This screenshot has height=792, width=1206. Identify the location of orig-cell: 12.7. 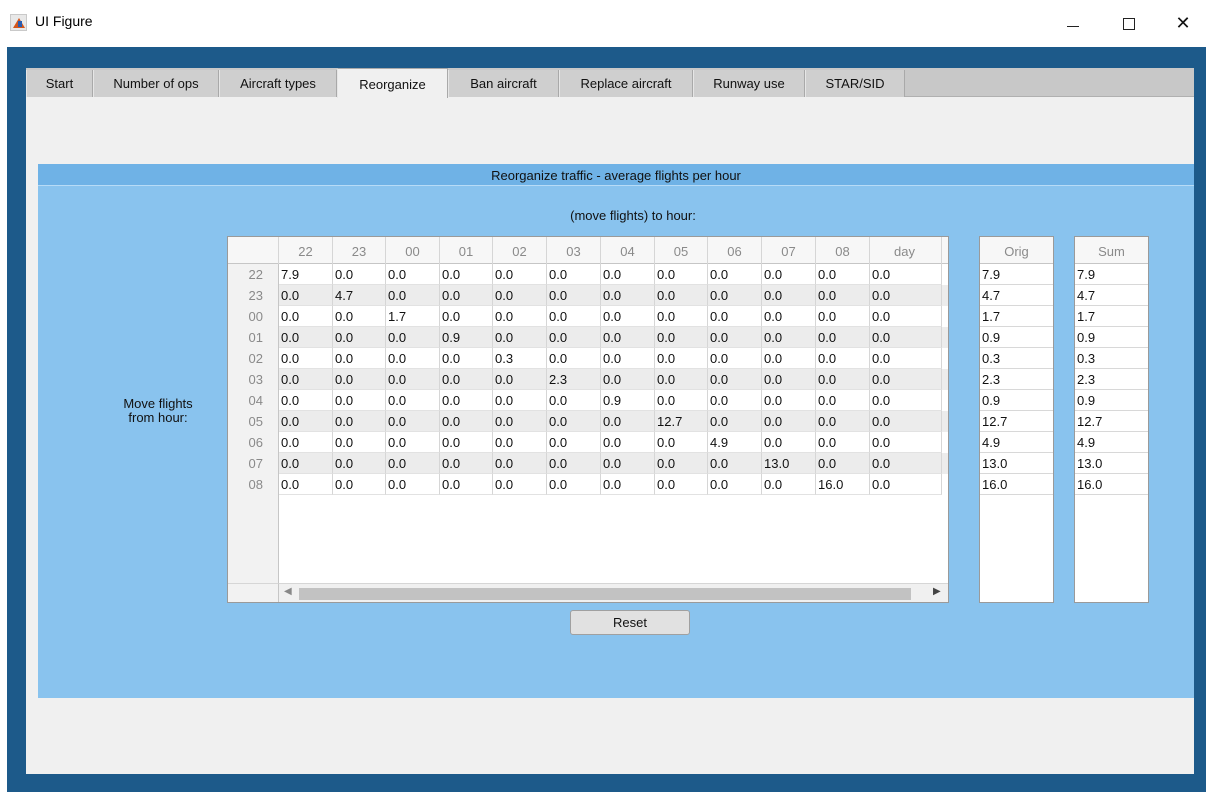
(1016, 421).